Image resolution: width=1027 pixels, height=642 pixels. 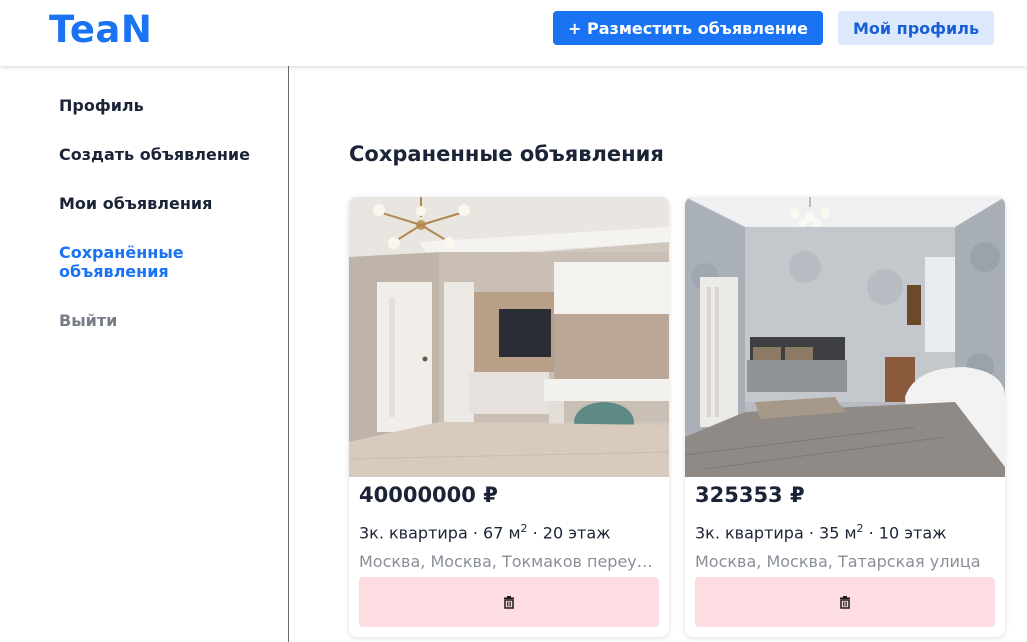 I want to click on listing-details: 3к. квартира · 35 м2 · 10 этаж, so click(x=821, y=532).